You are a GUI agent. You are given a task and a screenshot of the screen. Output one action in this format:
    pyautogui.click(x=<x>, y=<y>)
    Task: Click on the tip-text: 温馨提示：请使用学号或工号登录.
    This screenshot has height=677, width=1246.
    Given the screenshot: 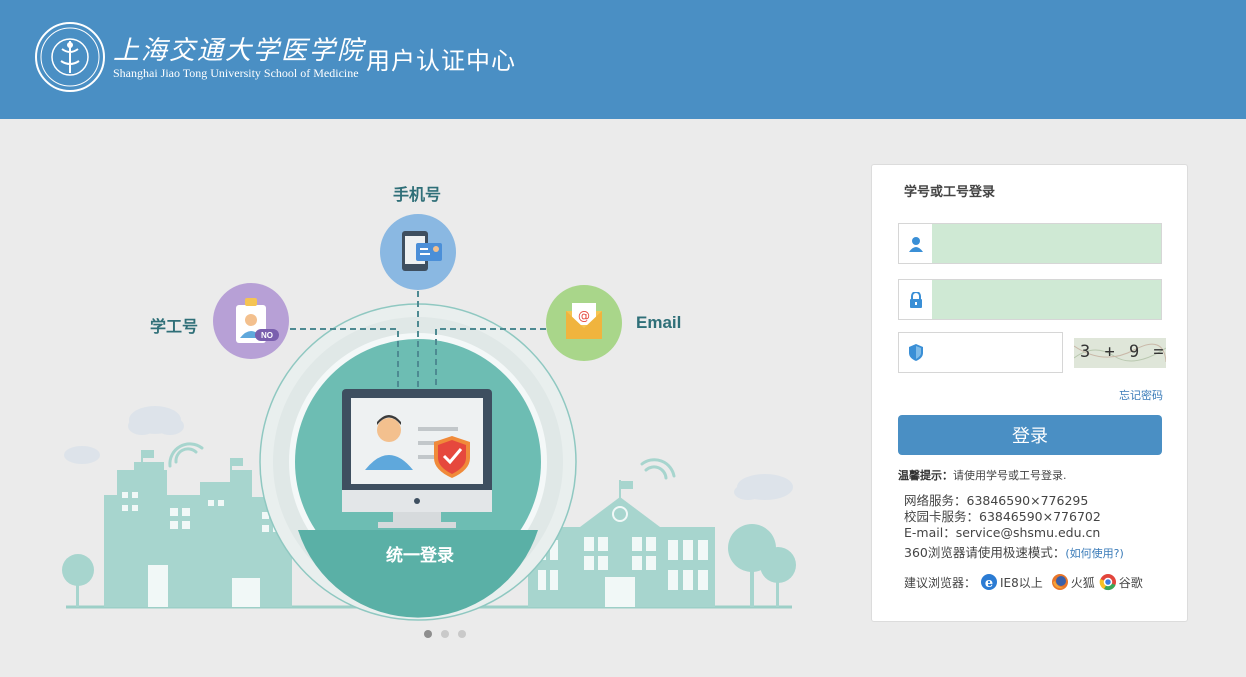 What is the action you would take?
    pyautogui.click(x=982, y=475)
    